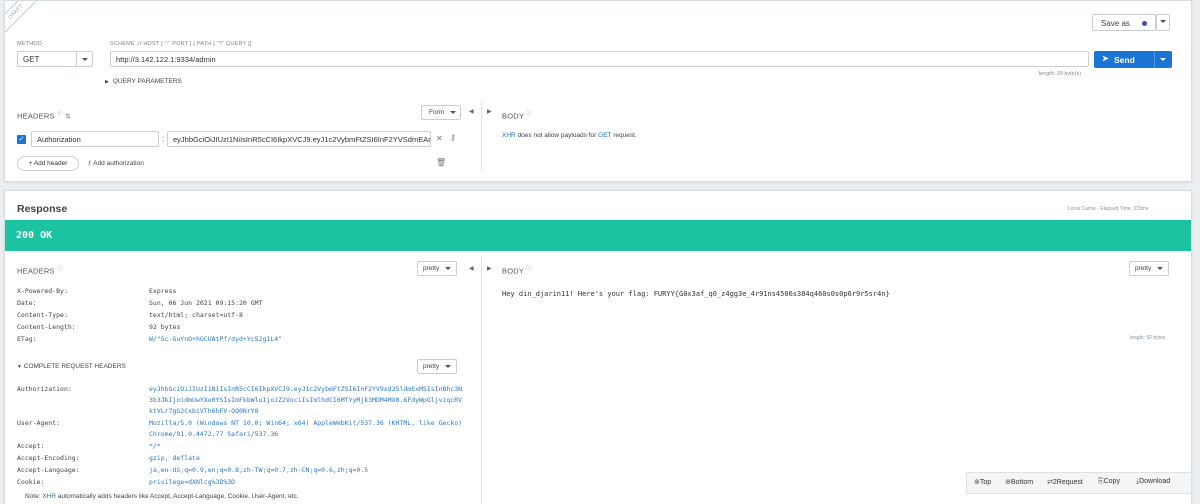 The width and height of the screenshot is (1200, 504). Describe the element at coordinates (196, 315) in the screenshot. I see `response-header-value: text/html; charset=utf-8` at that location.